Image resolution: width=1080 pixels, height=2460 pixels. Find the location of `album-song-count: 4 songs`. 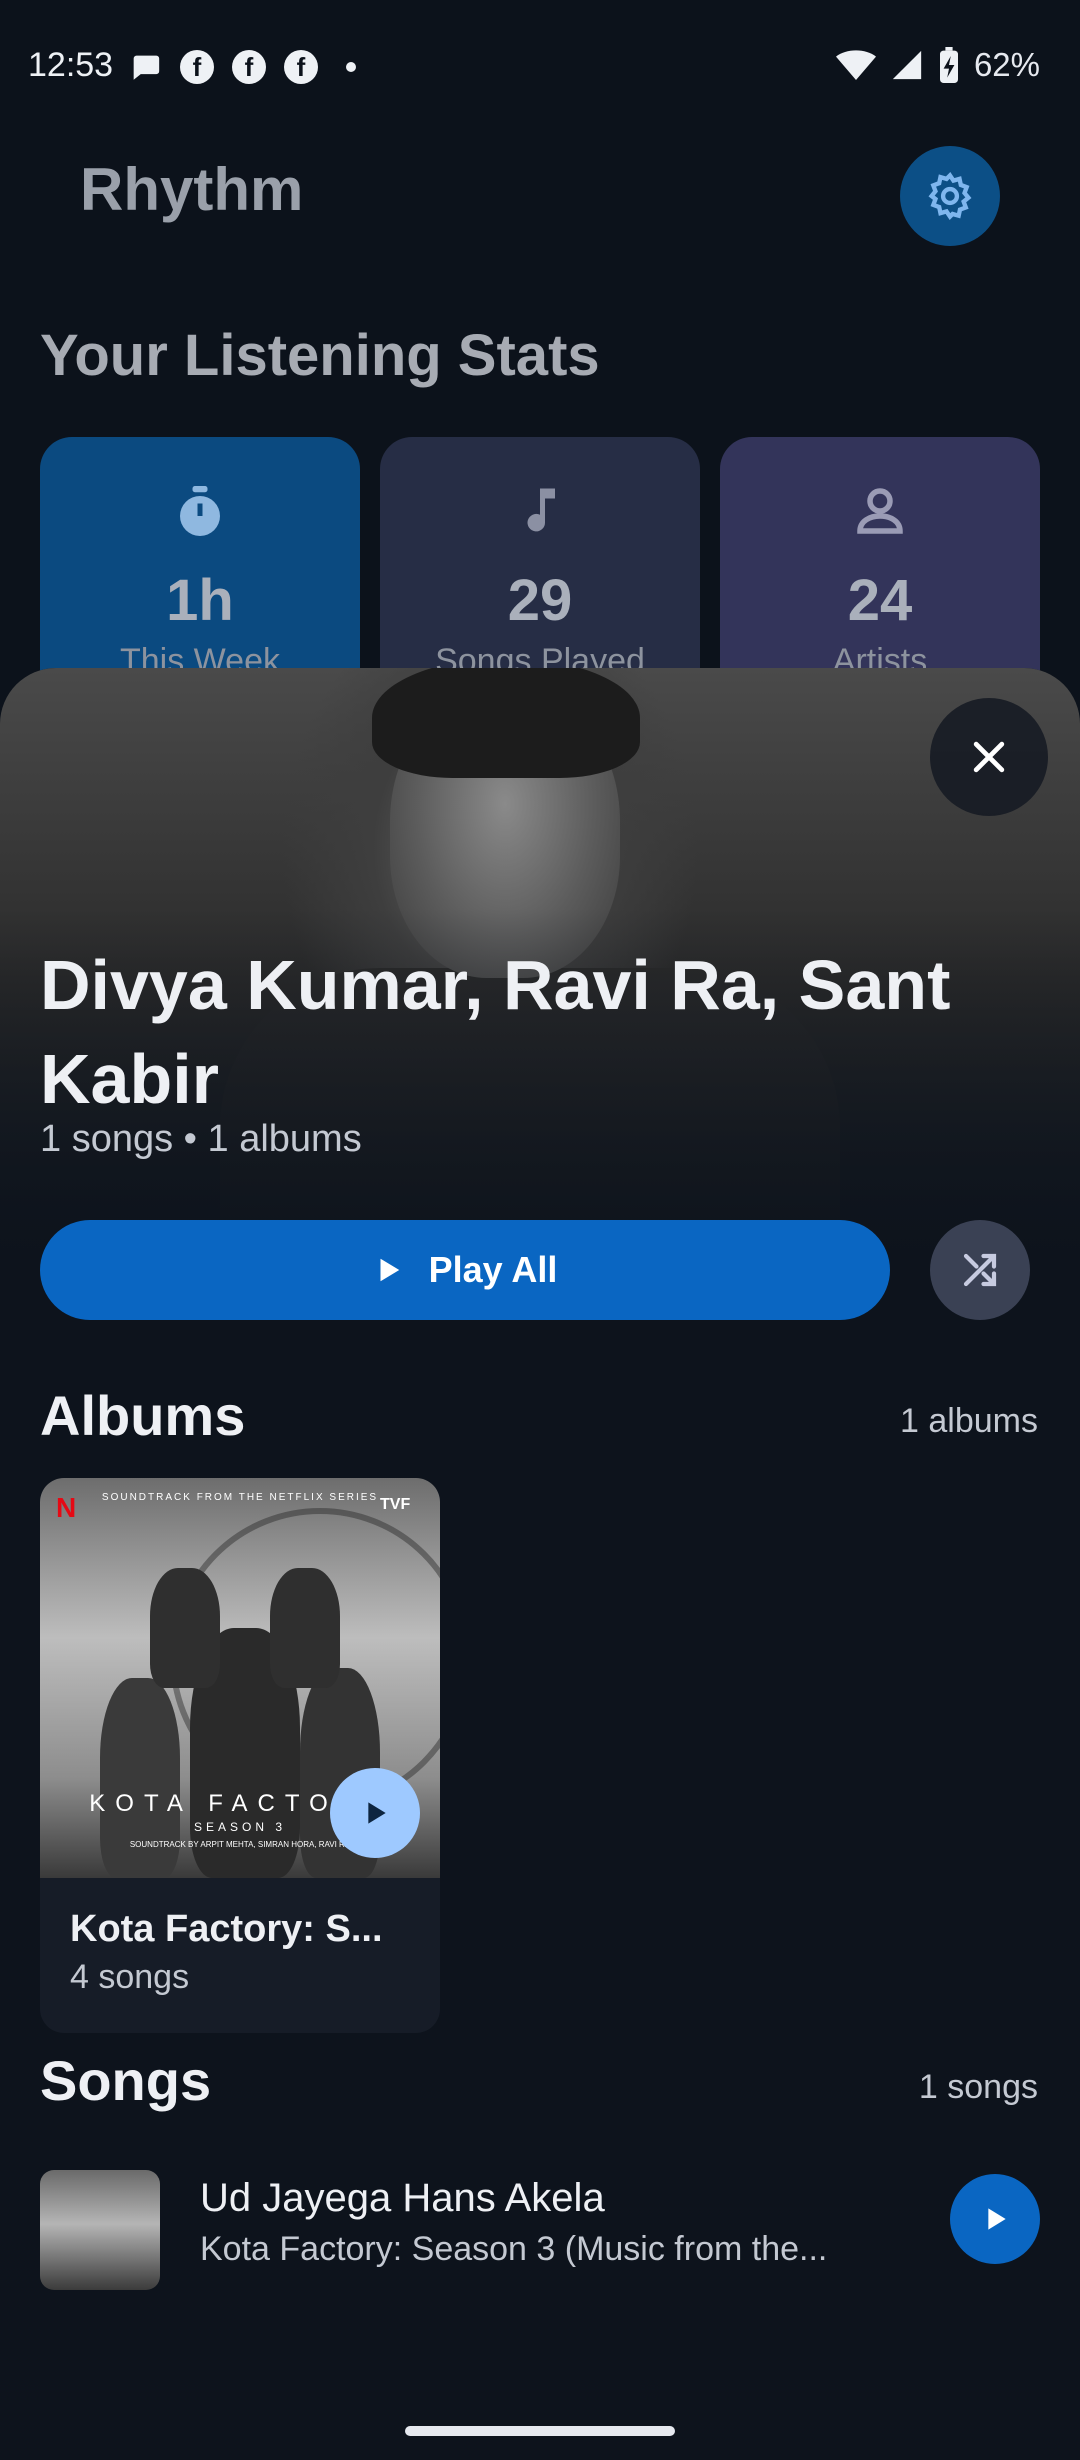

album-song-count: 4 songs is located at coordinates (130, 1977).